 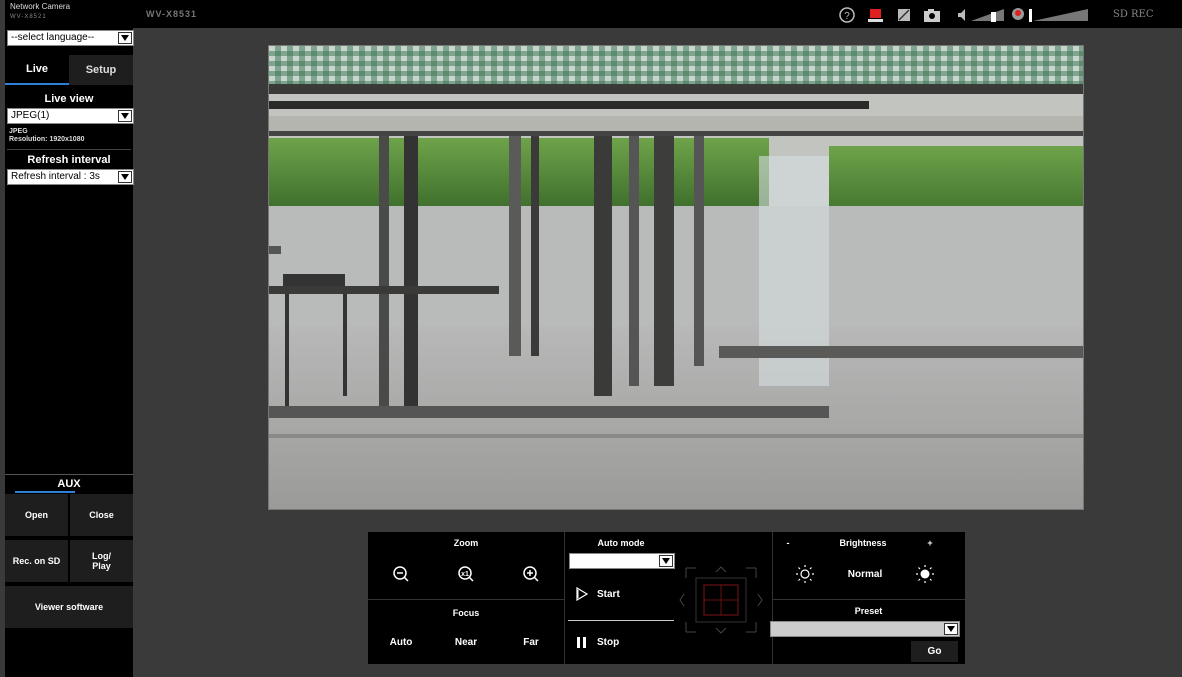 I want to click on refresh-interval-select: Refresh interval : 3s, so click(x=70, y=177).